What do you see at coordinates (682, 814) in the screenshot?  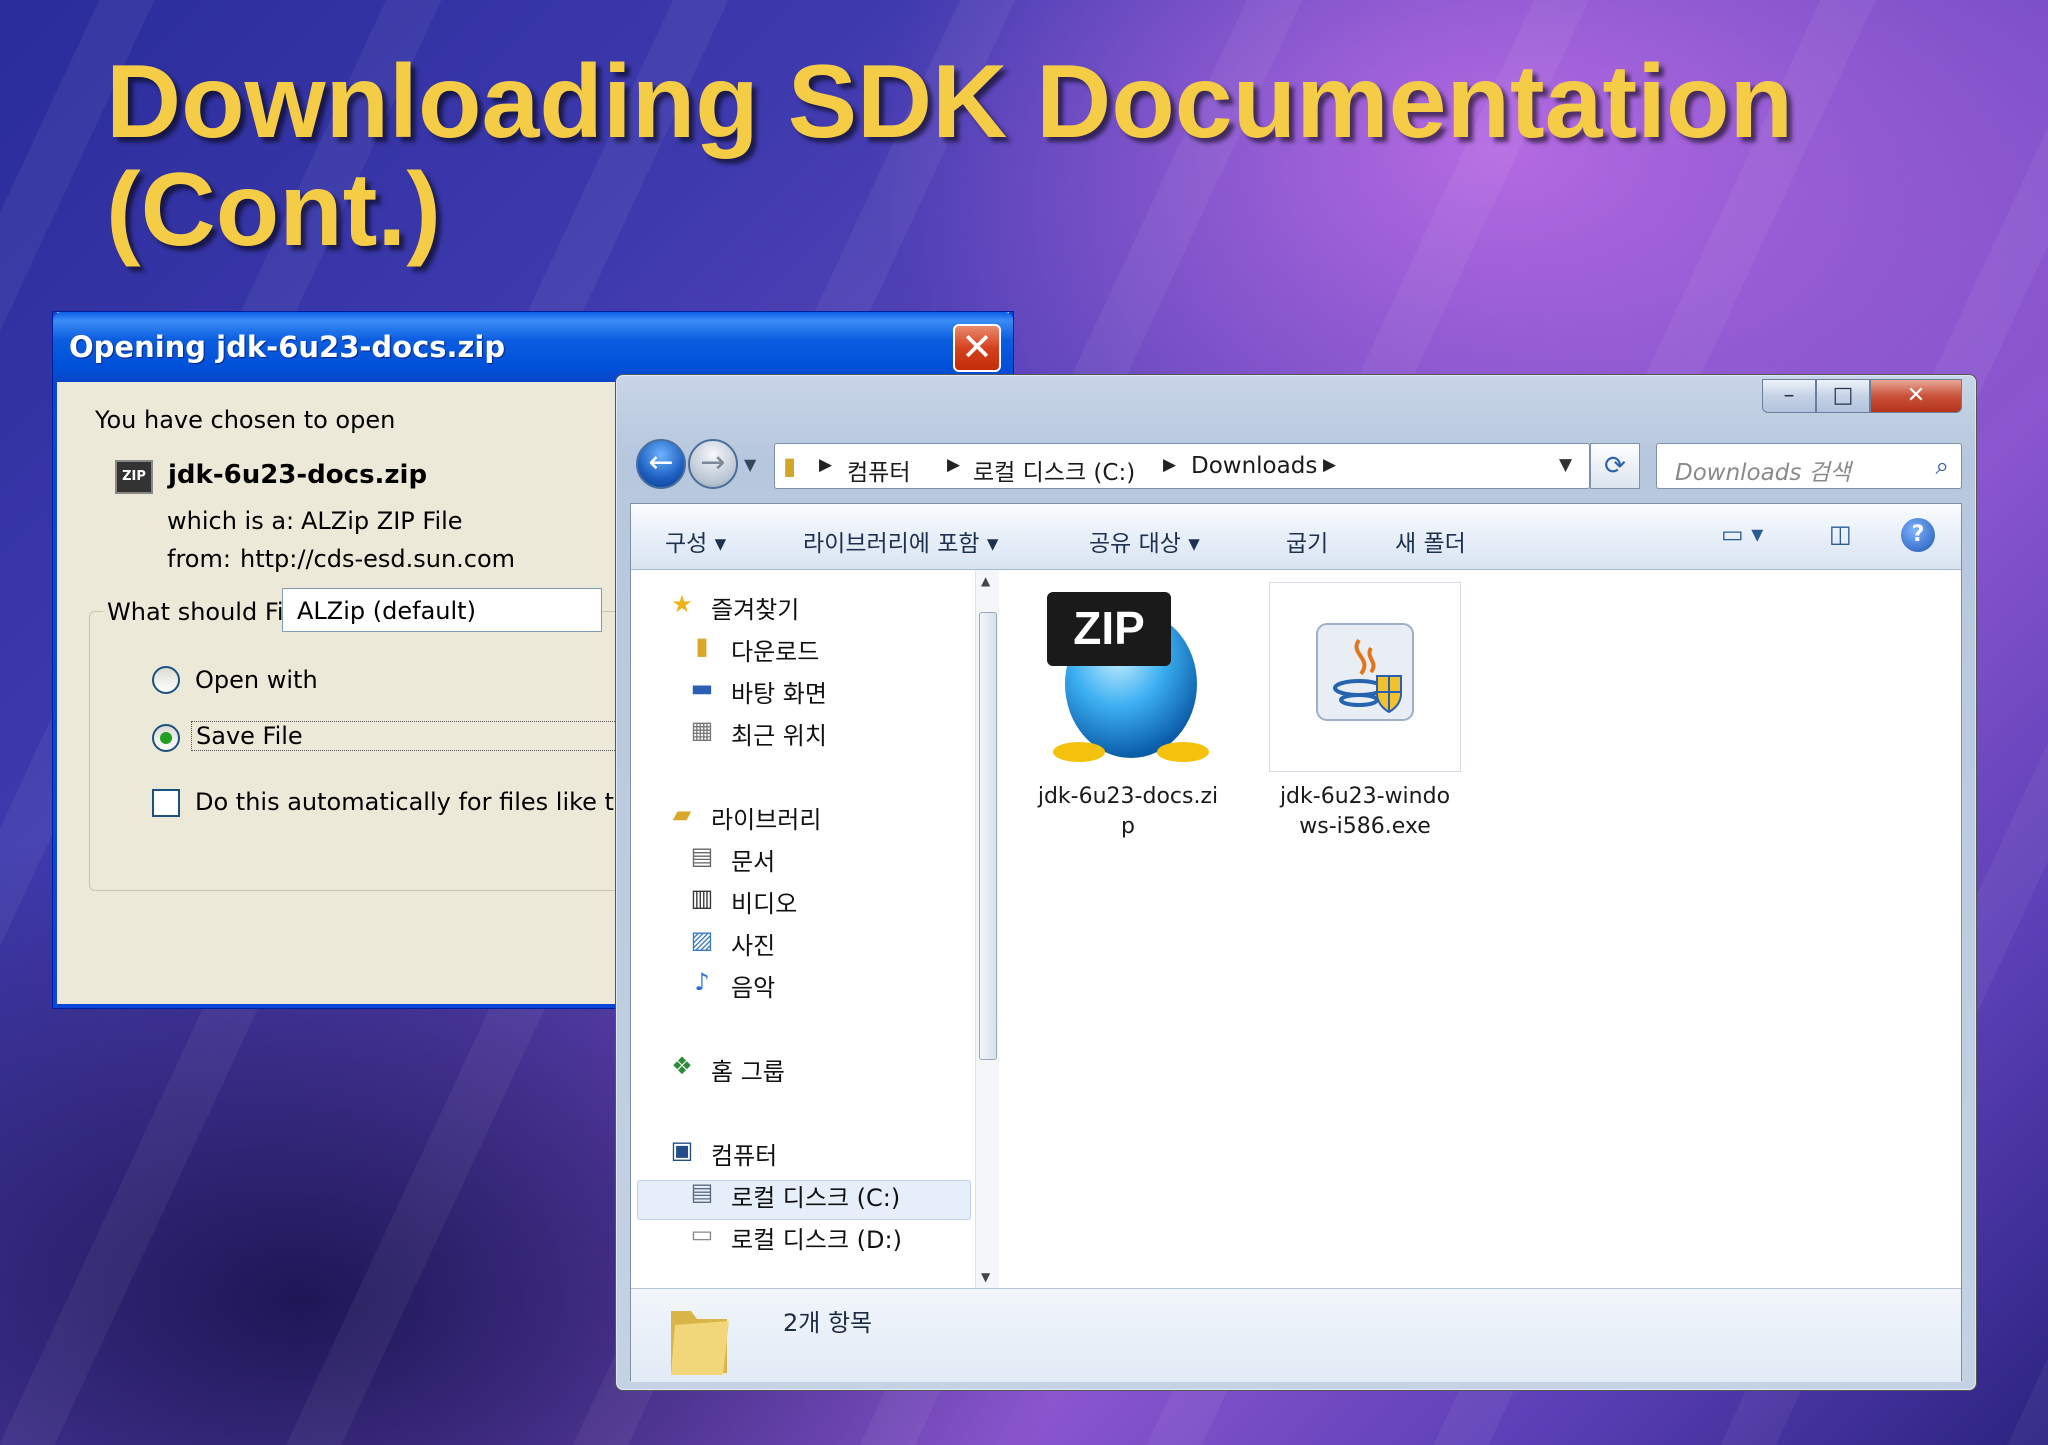 I see `library-icon: ▰` at bounding box center [682, 814].